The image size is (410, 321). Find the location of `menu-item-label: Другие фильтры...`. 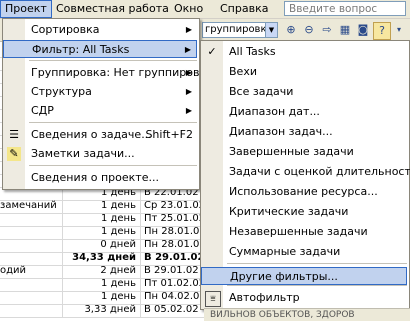

menu-item-label: Другие фильтры... is located at coordinates (284, 276).